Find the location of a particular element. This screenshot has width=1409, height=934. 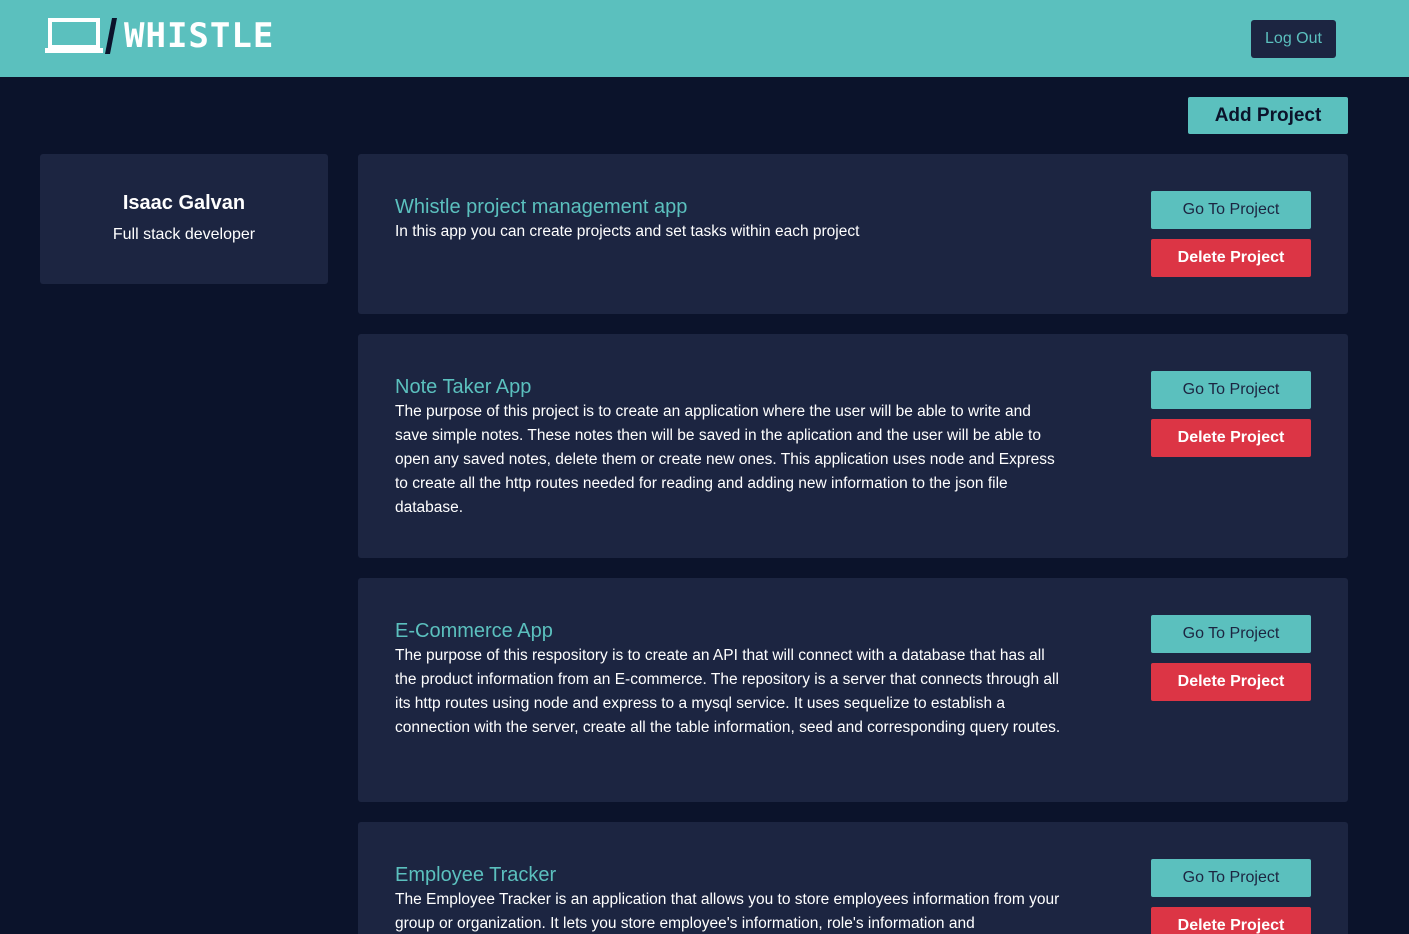

project-title: Whistle project management app is located at coordinates (541, 207).